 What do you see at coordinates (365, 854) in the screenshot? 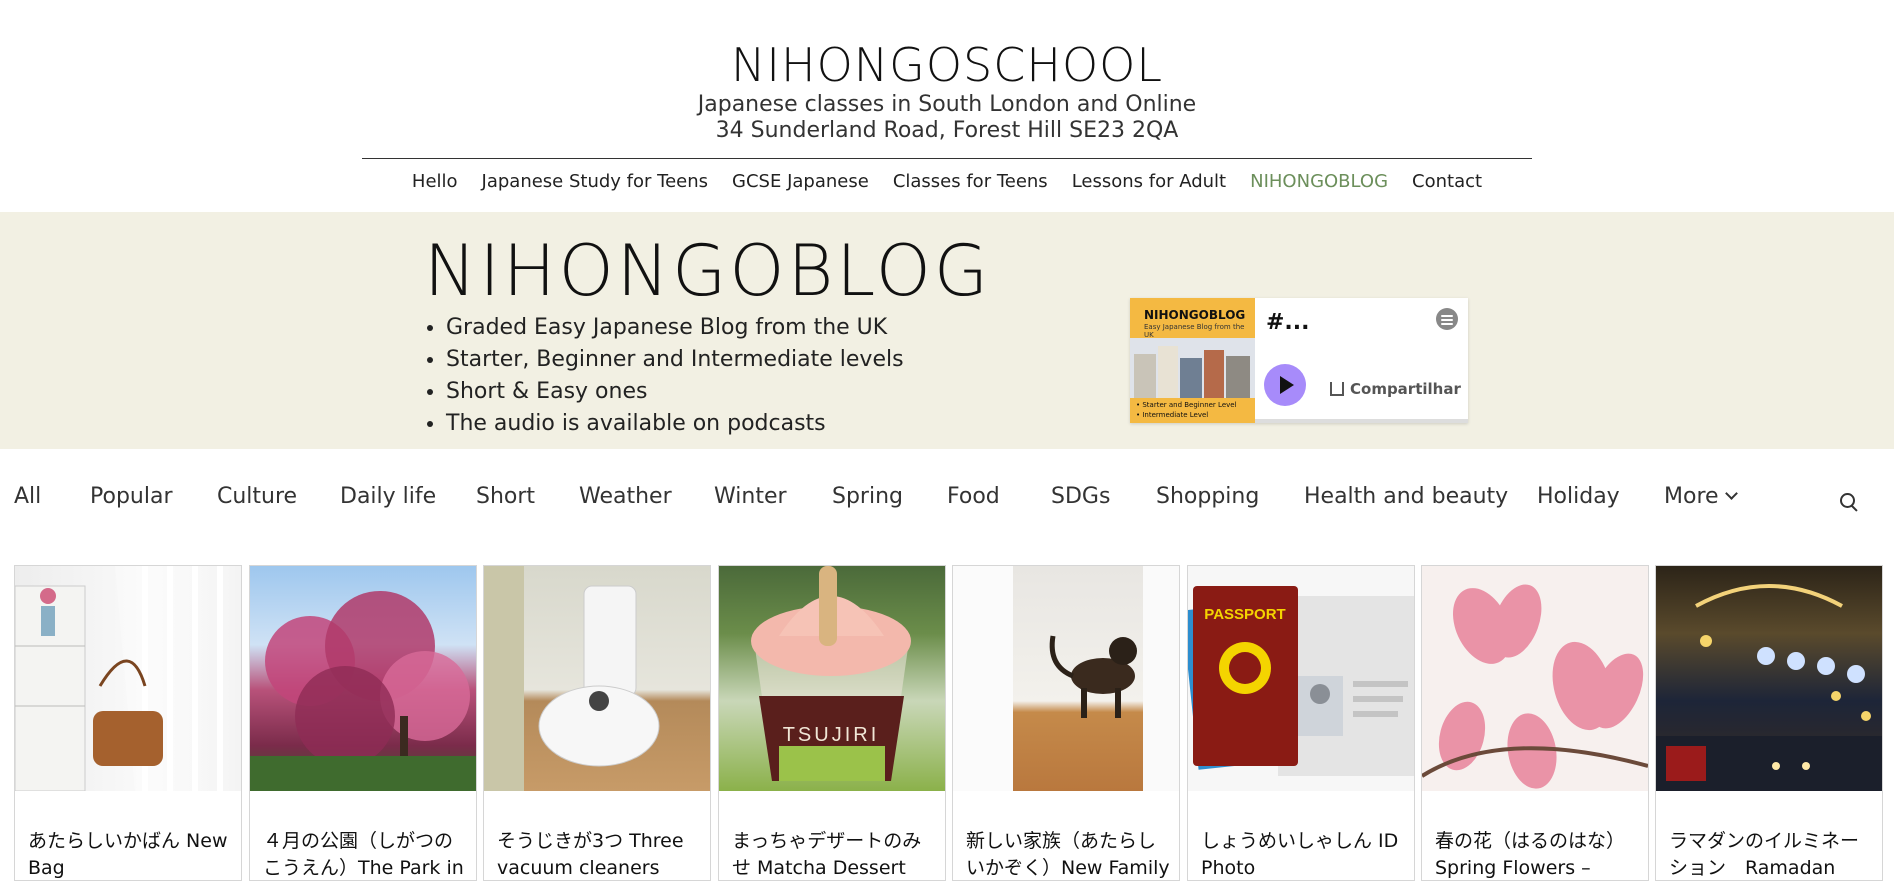
I see `post-title: ４月の公園（しがつのこうえん）The Park in` at bounding box center [365, 854].